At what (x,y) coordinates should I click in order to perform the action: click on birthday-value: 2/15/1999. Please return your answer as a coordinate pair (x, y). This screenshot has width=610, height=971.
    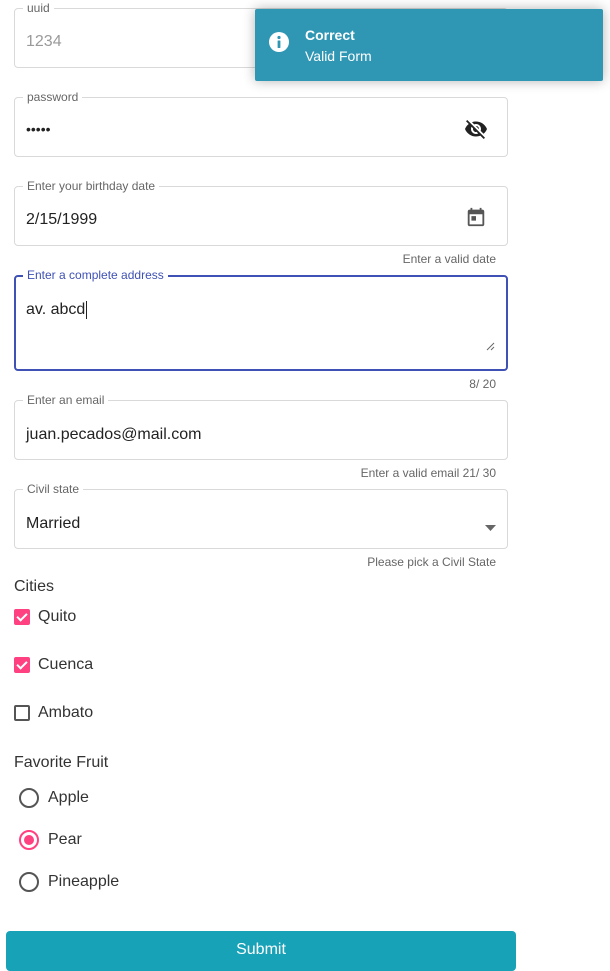
    Looking at the image, I should click on (62, 219).